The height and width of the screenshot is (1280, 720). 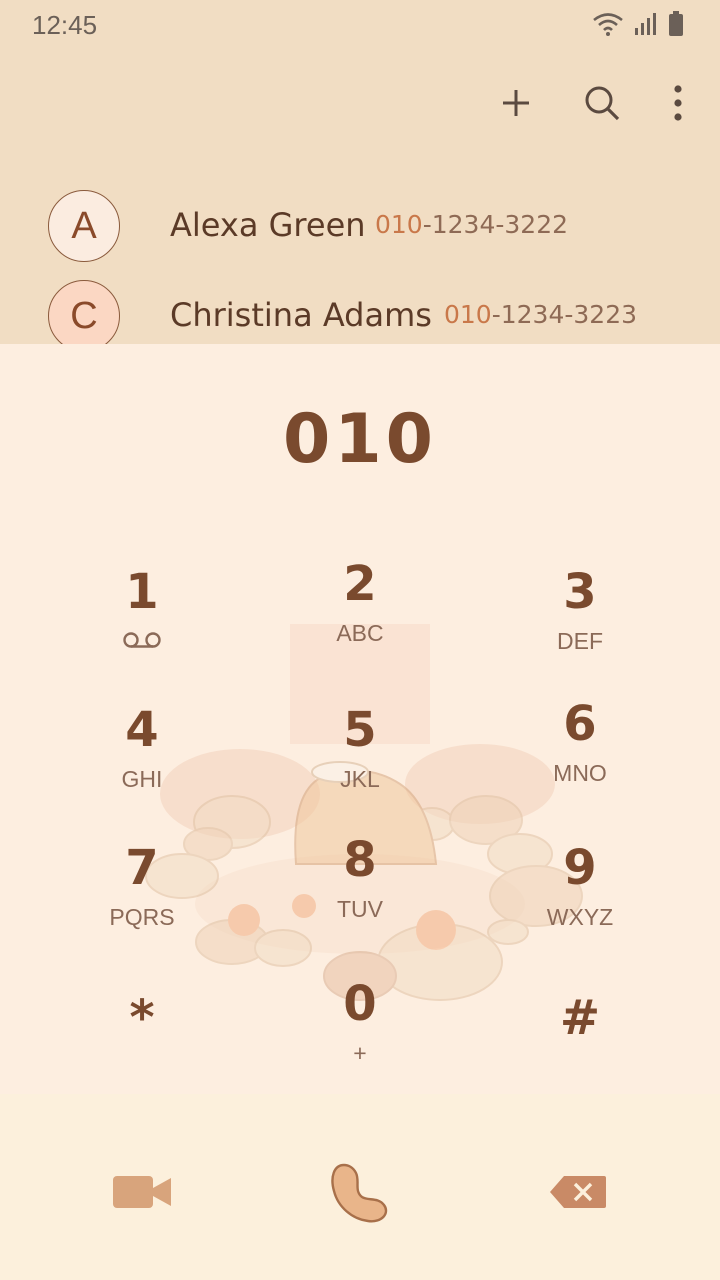 I want to click on more-options-button, so click(x=678, y=105).